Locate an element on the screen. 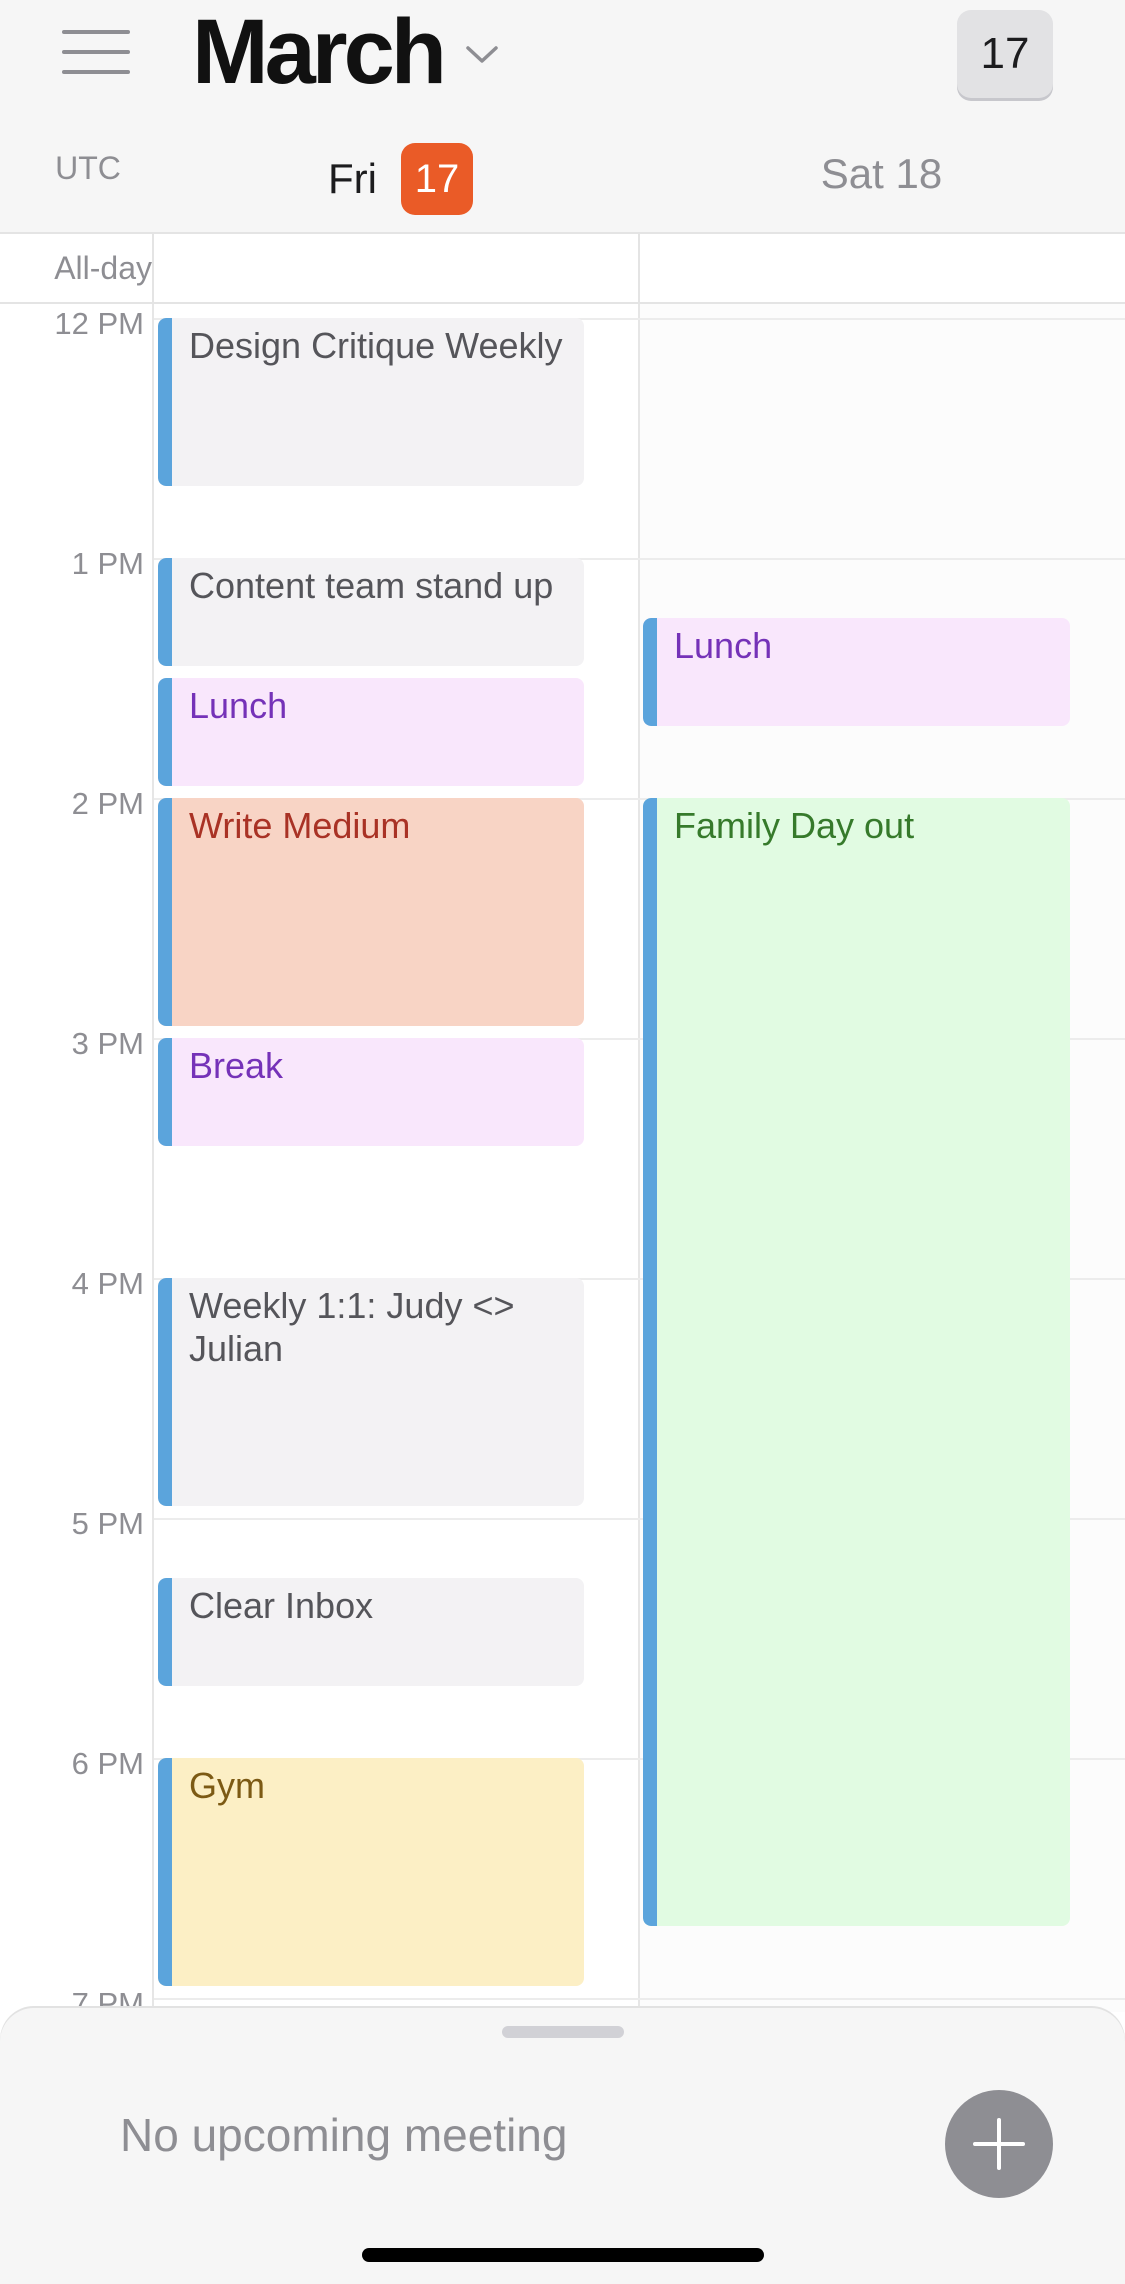 The image size is (1125, 2284). hour-label: 5 PM is located at coordinates (107, 1523).